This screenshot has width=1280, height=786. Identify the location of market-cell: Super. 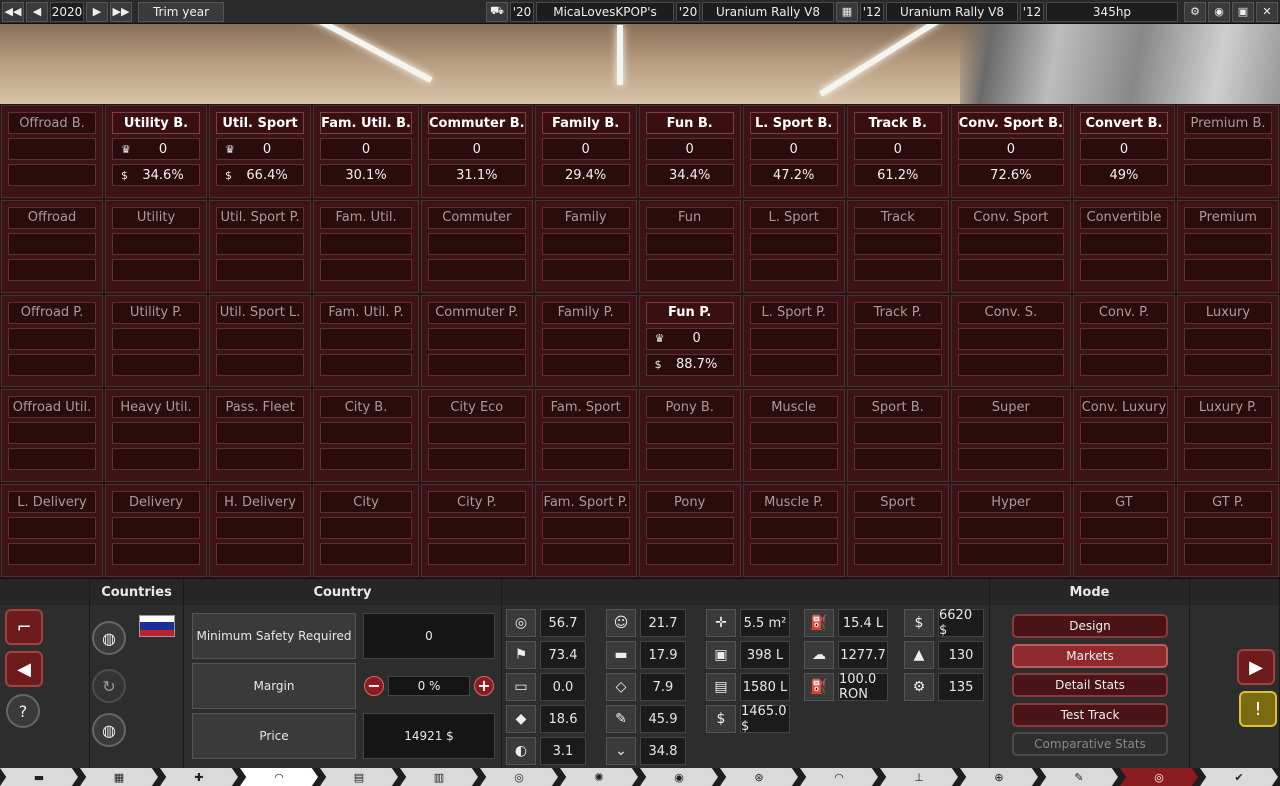
(1010, 436).